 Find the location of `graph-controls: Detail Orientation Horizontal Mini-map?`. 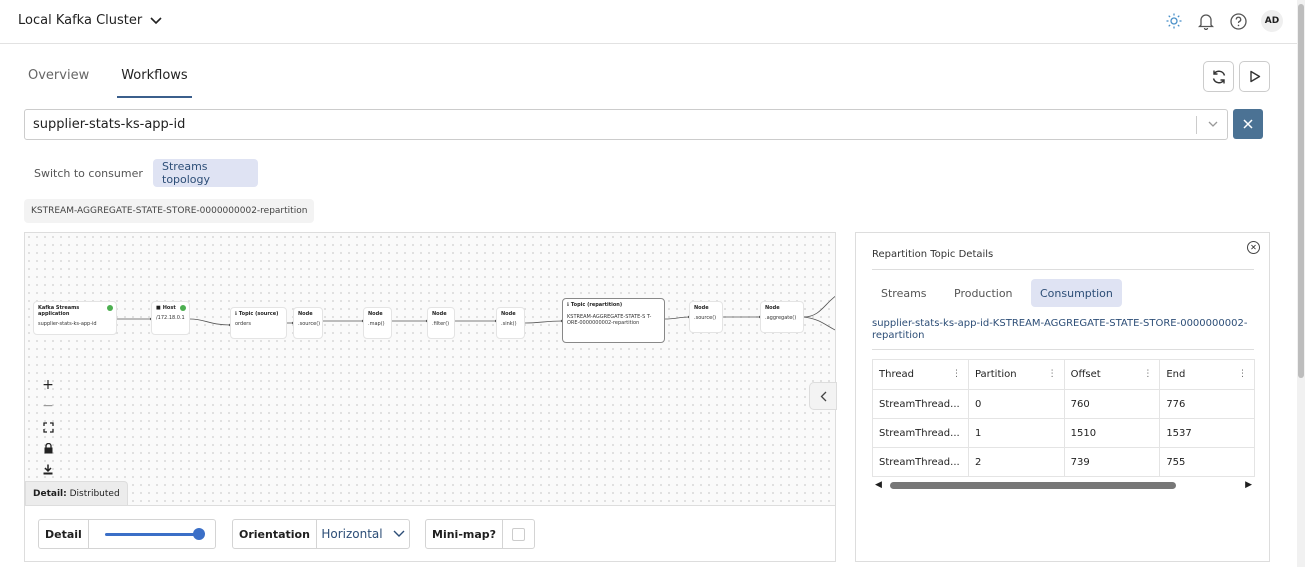

graph-controls: Detail Orientation Horizontal Mini-map? is located at coordinates (430, 534).